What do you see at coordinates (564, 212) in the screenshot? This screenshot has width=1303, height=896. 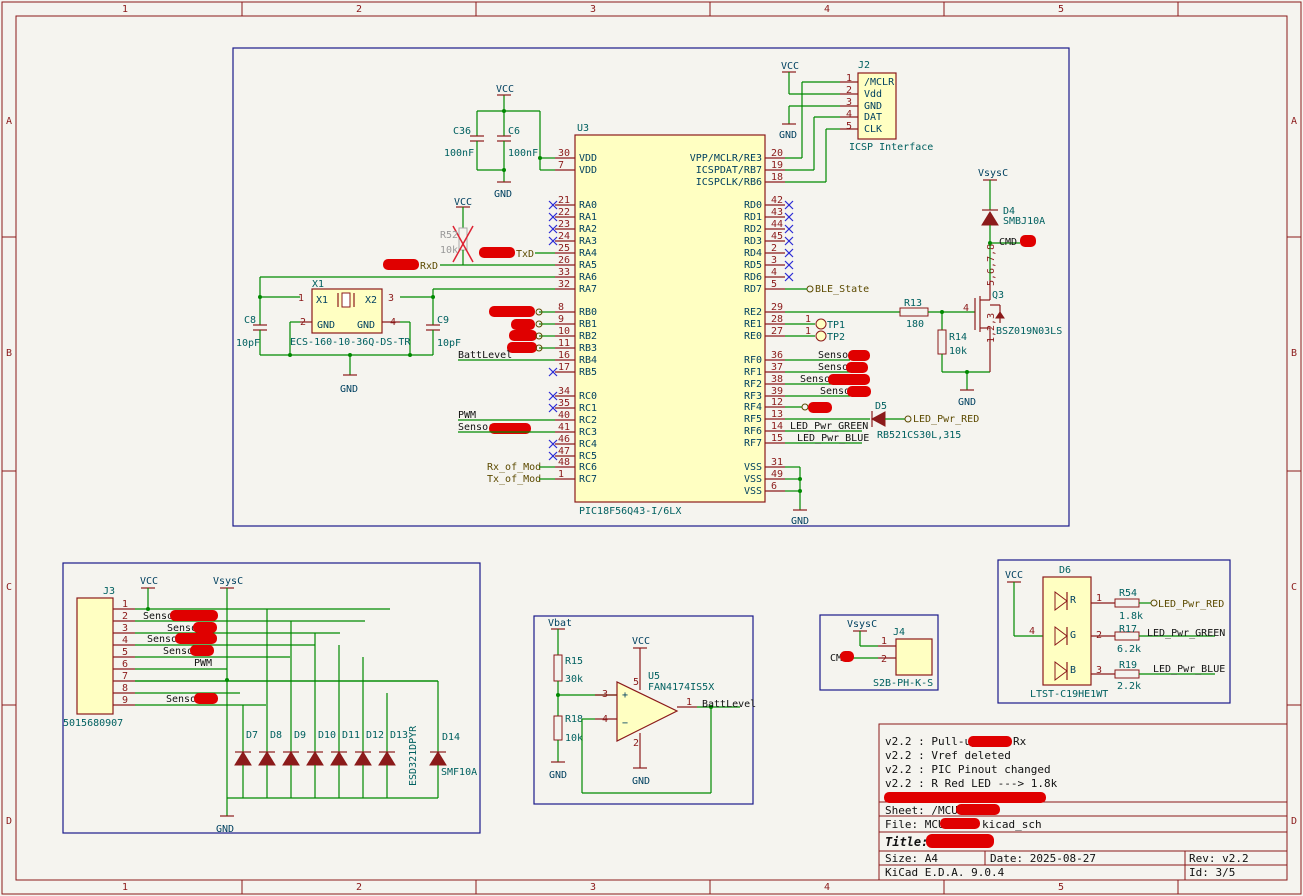 I see `mcu-pin-number: 22` at bounding box center [564, 212].